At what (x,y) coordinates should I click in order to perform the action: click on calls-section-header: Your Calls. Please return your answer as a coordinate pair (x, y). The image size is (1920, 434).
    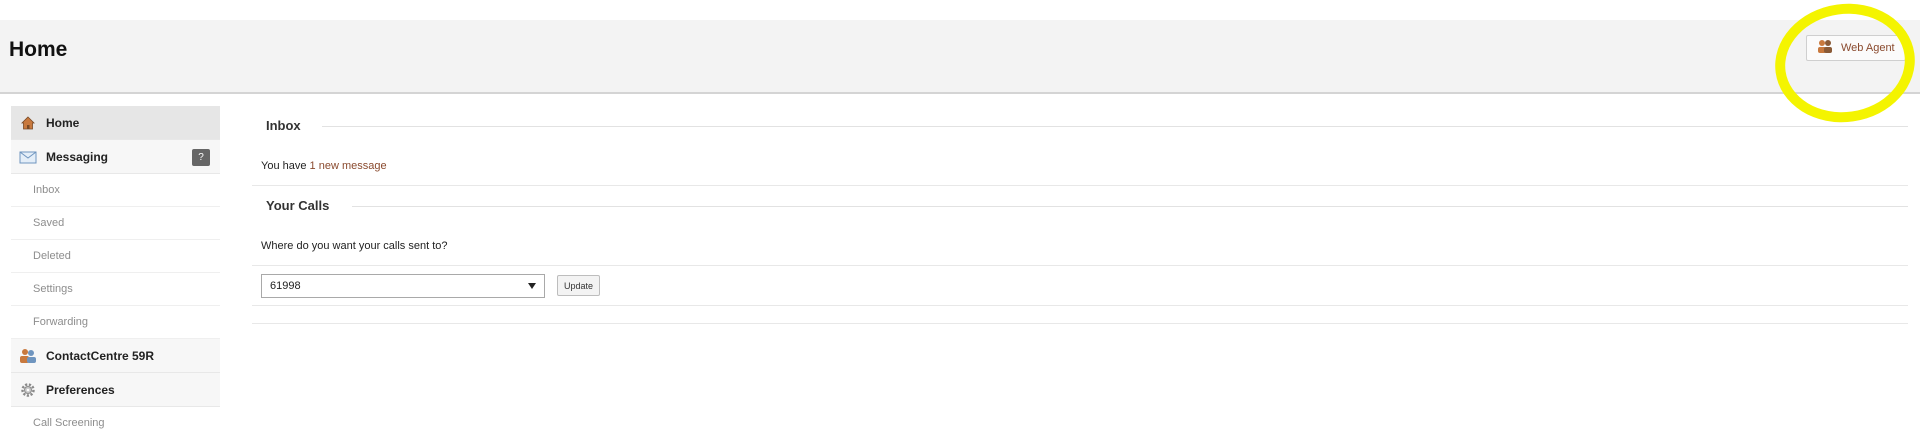
    Looking at the image, I should click on (1080, 206).